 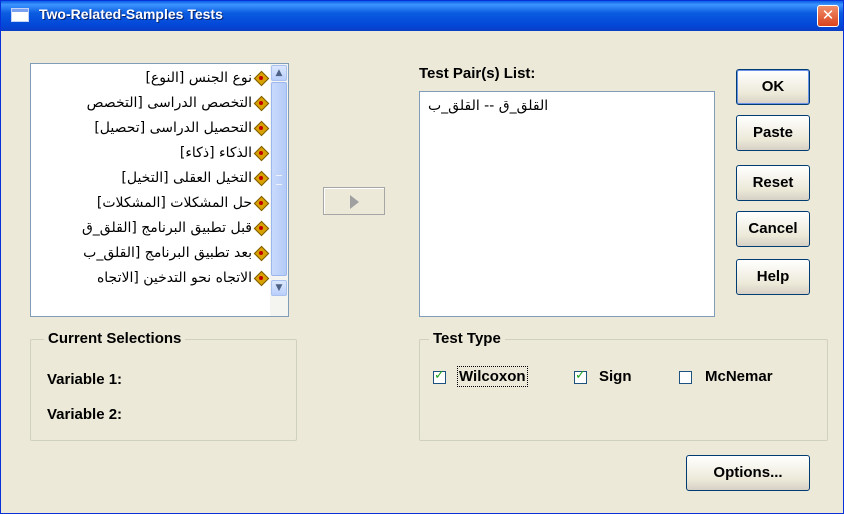 What do you see at coordinates (615, 376) in the screenshot?
I see `sign-label: Sign` at bounding box center [615, 376].